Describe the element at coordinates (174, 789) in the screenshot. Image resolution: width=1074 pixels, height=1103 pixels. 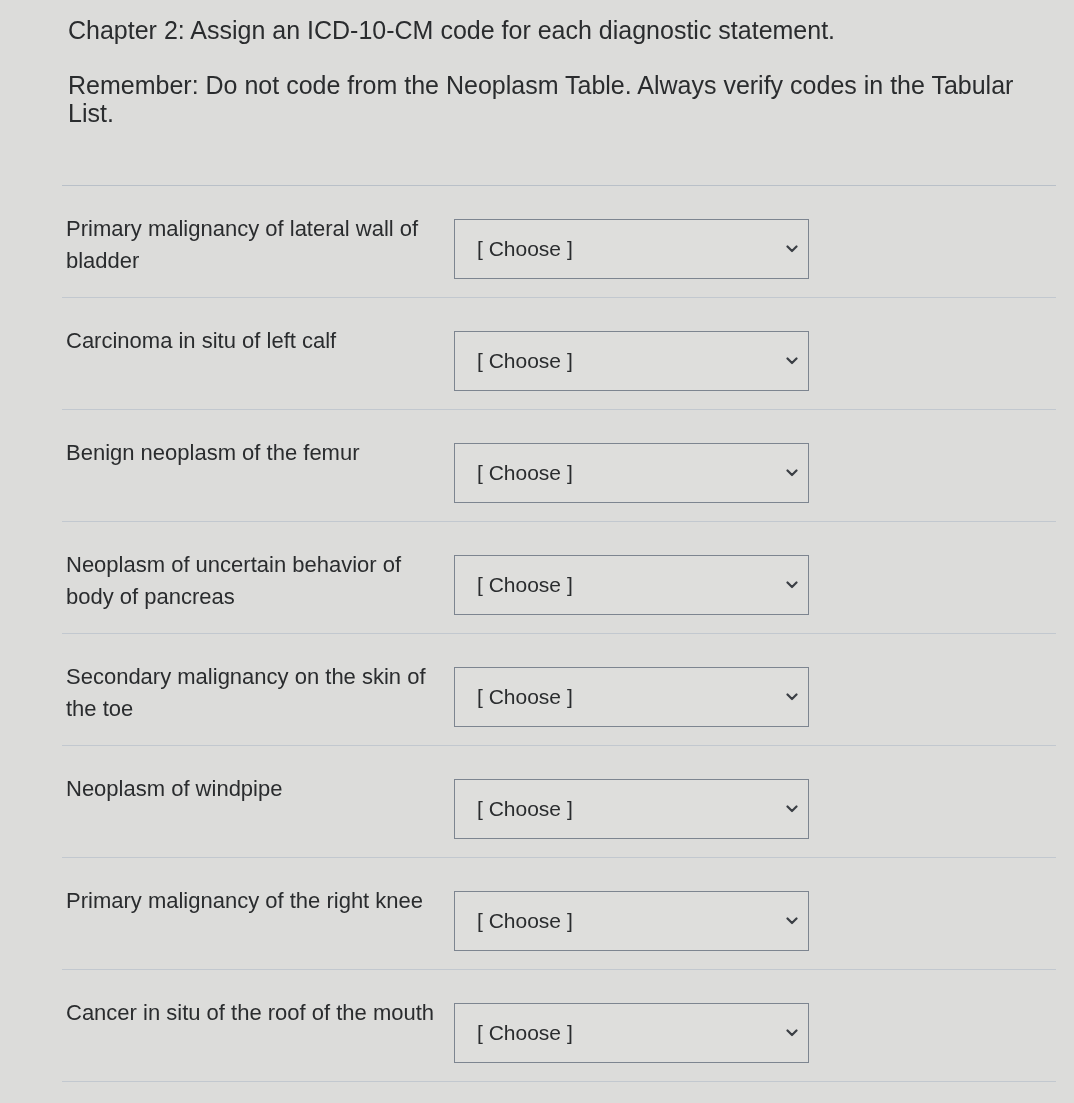
I see `diagnostic-statement: Neoplasm of windpipe` at that location.